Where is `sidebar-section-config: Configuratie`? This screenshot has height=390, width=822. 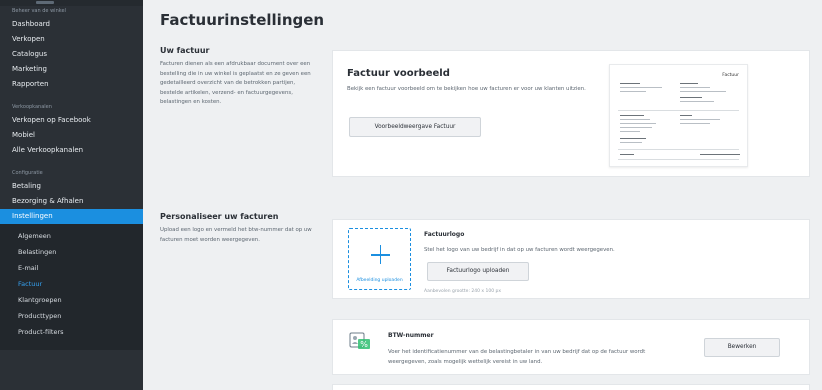 sidebar-section-config: Configuratie is located at coordinates (27, 173).